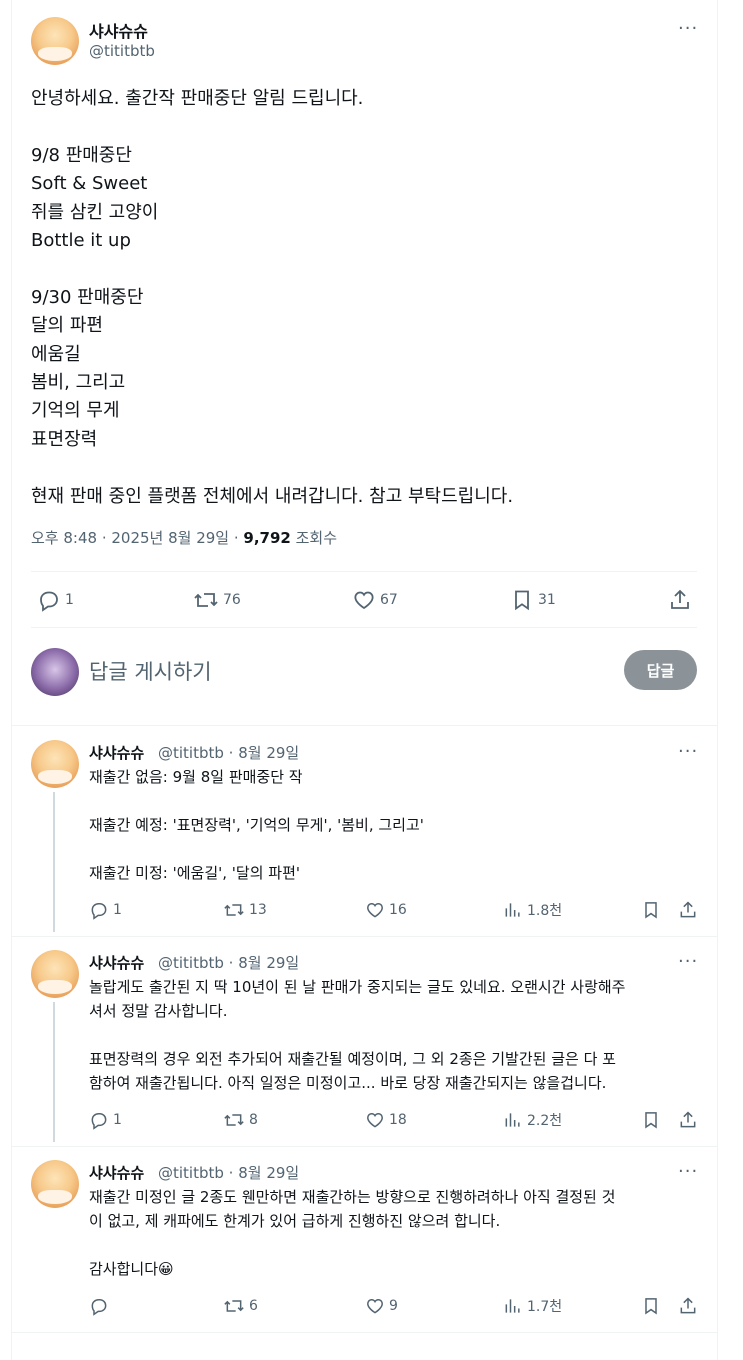 This screenshot has width=743, height=1360. I want to click on author-display-name: 샤샤슈슈, so click(118, 30).